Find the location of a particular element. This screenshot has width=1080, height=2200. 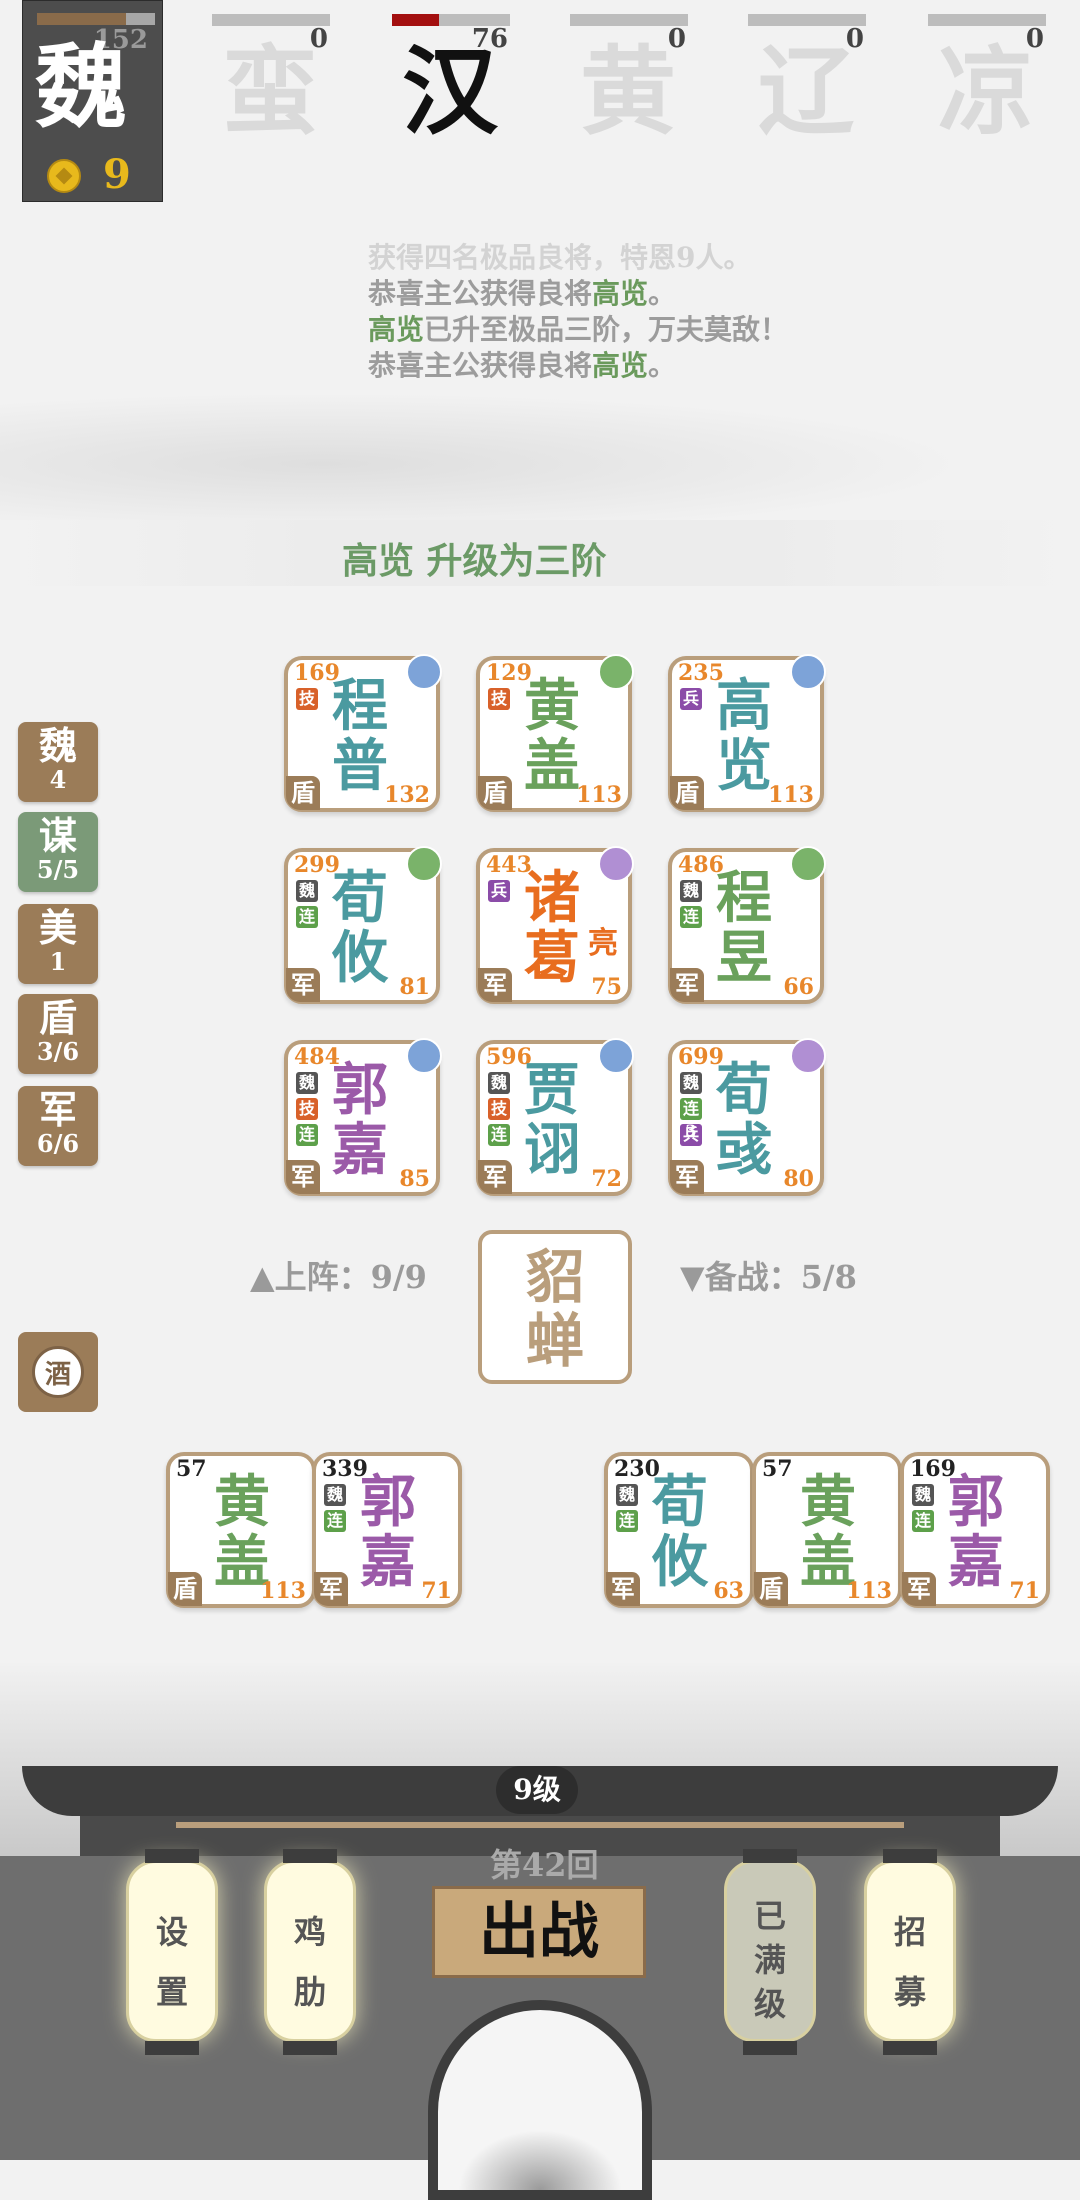

formation-card: 443 兵诸葛亮军 75 is located at coordinates (555, 925).